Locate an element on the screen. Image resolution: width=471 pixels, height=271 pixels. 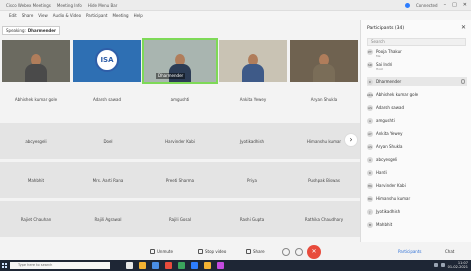
excel-icon is located at coordinates (181, 265).